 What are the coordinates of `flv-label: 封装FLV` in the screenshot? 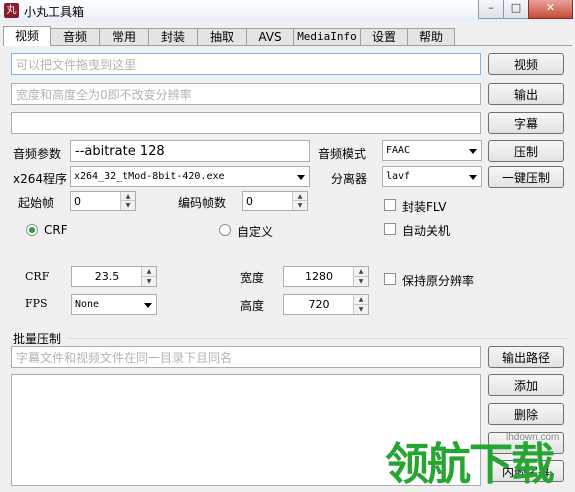 It's located at (424, 207).